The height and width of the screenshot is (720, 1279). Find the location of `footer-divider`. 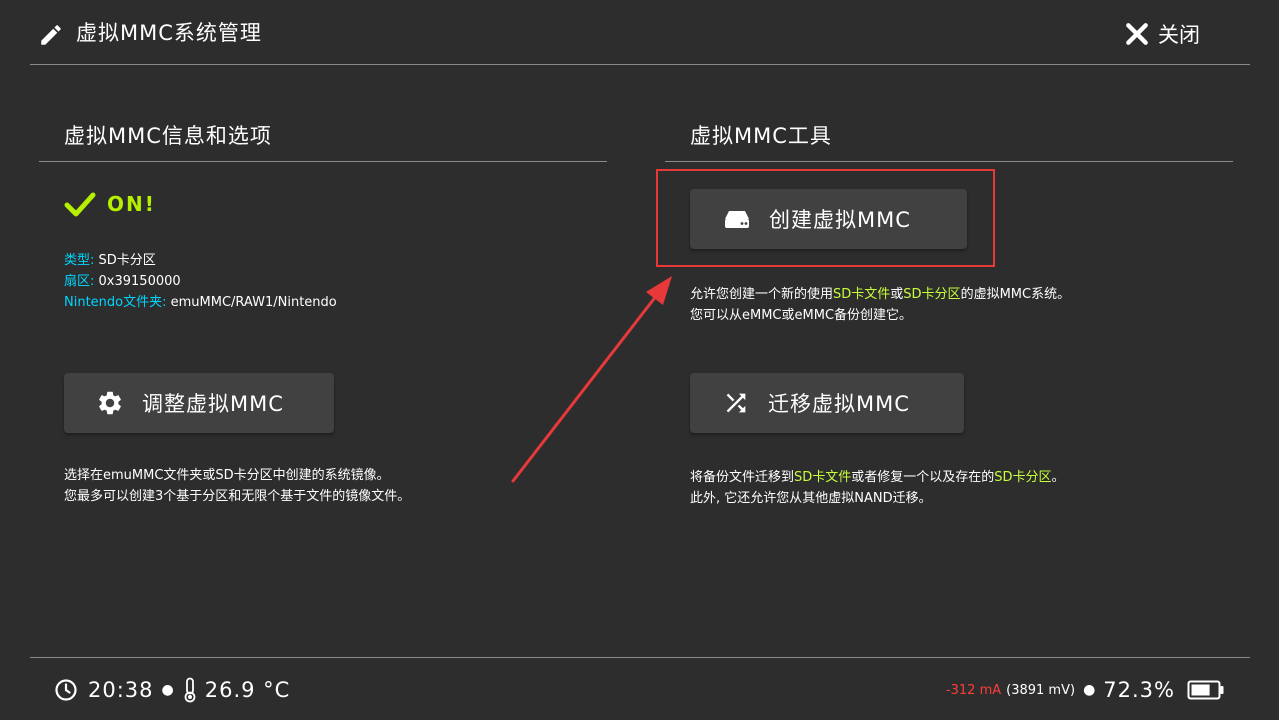

footer-divider is located at coordinates (640, 657).